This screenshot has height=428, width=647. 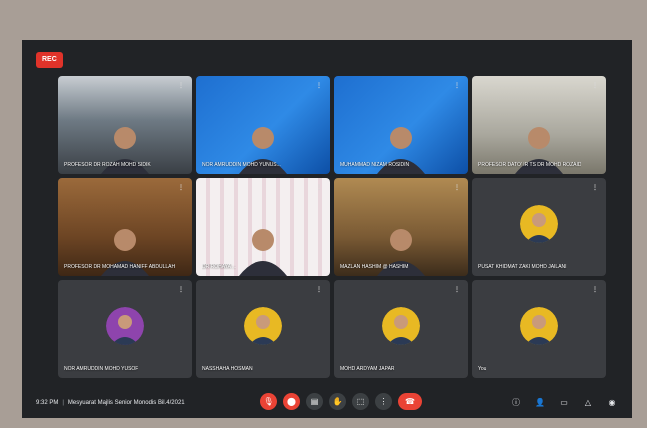 I want to click on clock: 9:32 PM, so click(x=47, y=403).